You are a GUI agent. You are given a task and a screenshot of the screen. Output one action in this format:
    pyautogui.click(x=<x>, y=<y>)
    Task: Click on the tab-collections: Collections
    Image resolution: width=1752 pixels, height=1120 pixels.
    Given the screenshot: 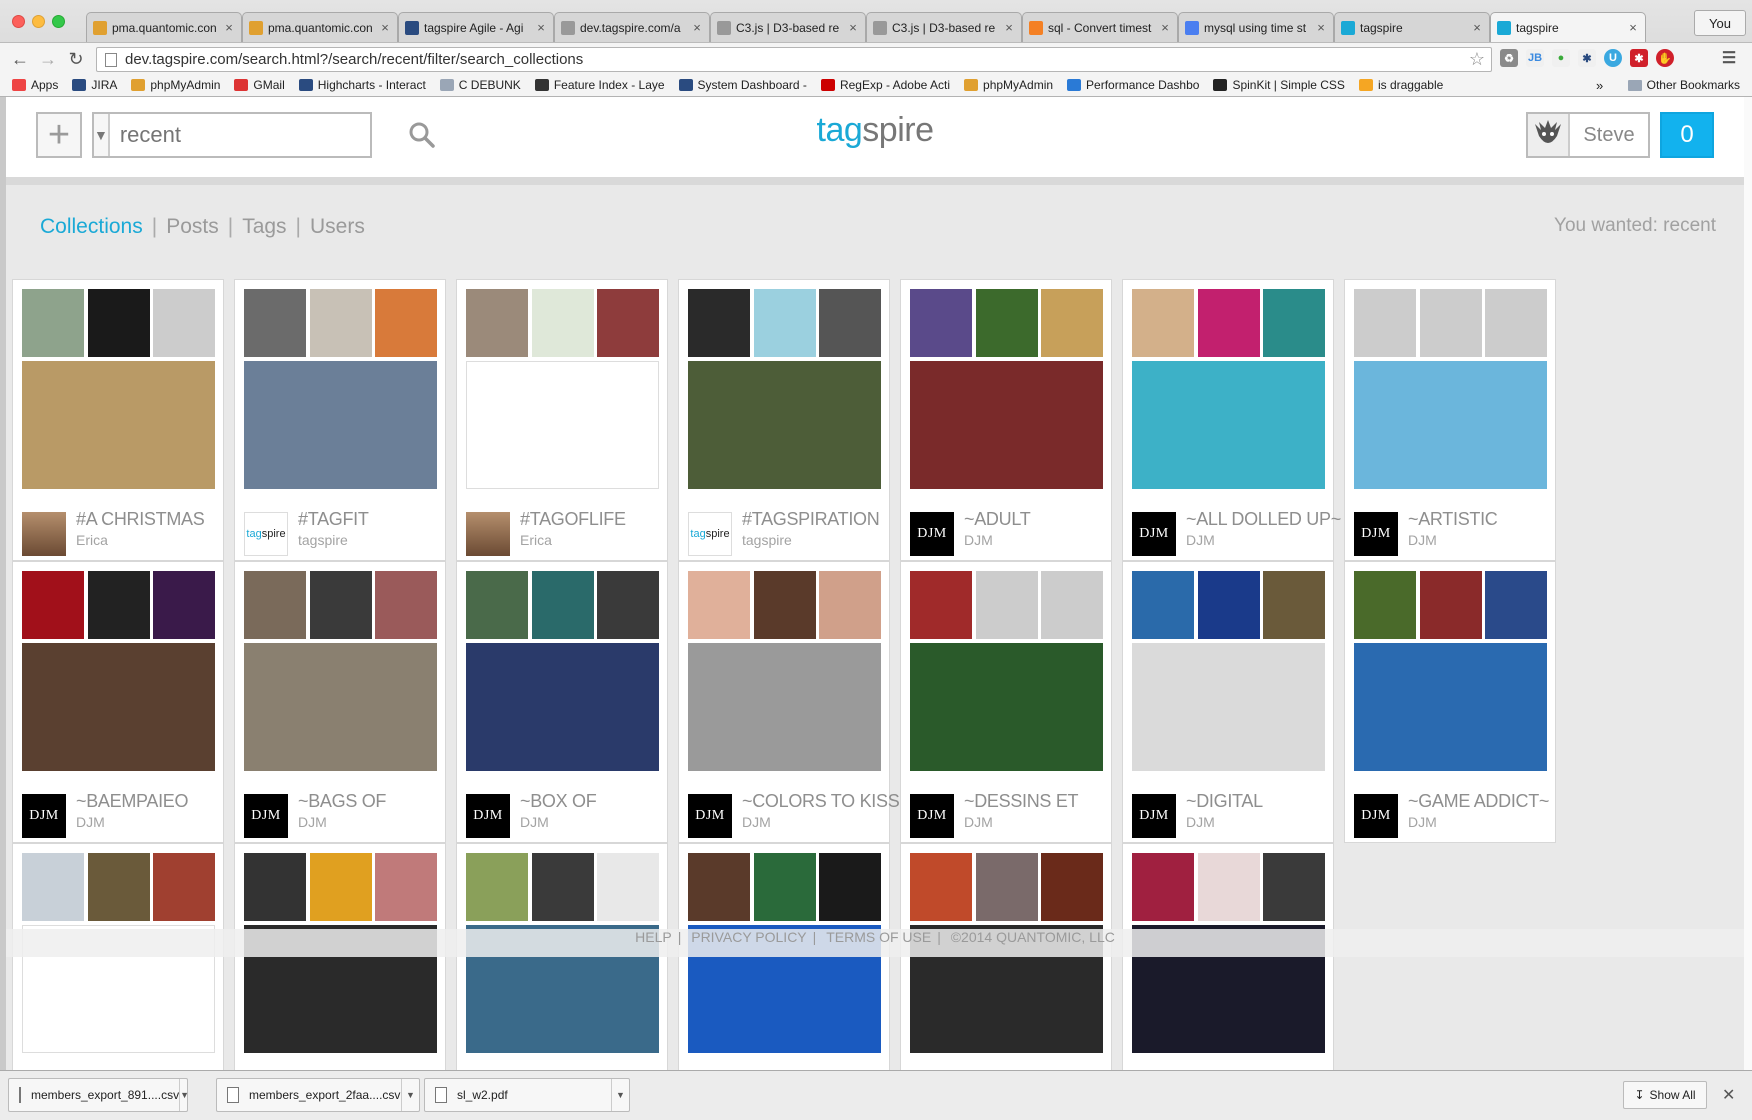 What is the action you would take?
    pyautogui.click(x=91, y=227)
    